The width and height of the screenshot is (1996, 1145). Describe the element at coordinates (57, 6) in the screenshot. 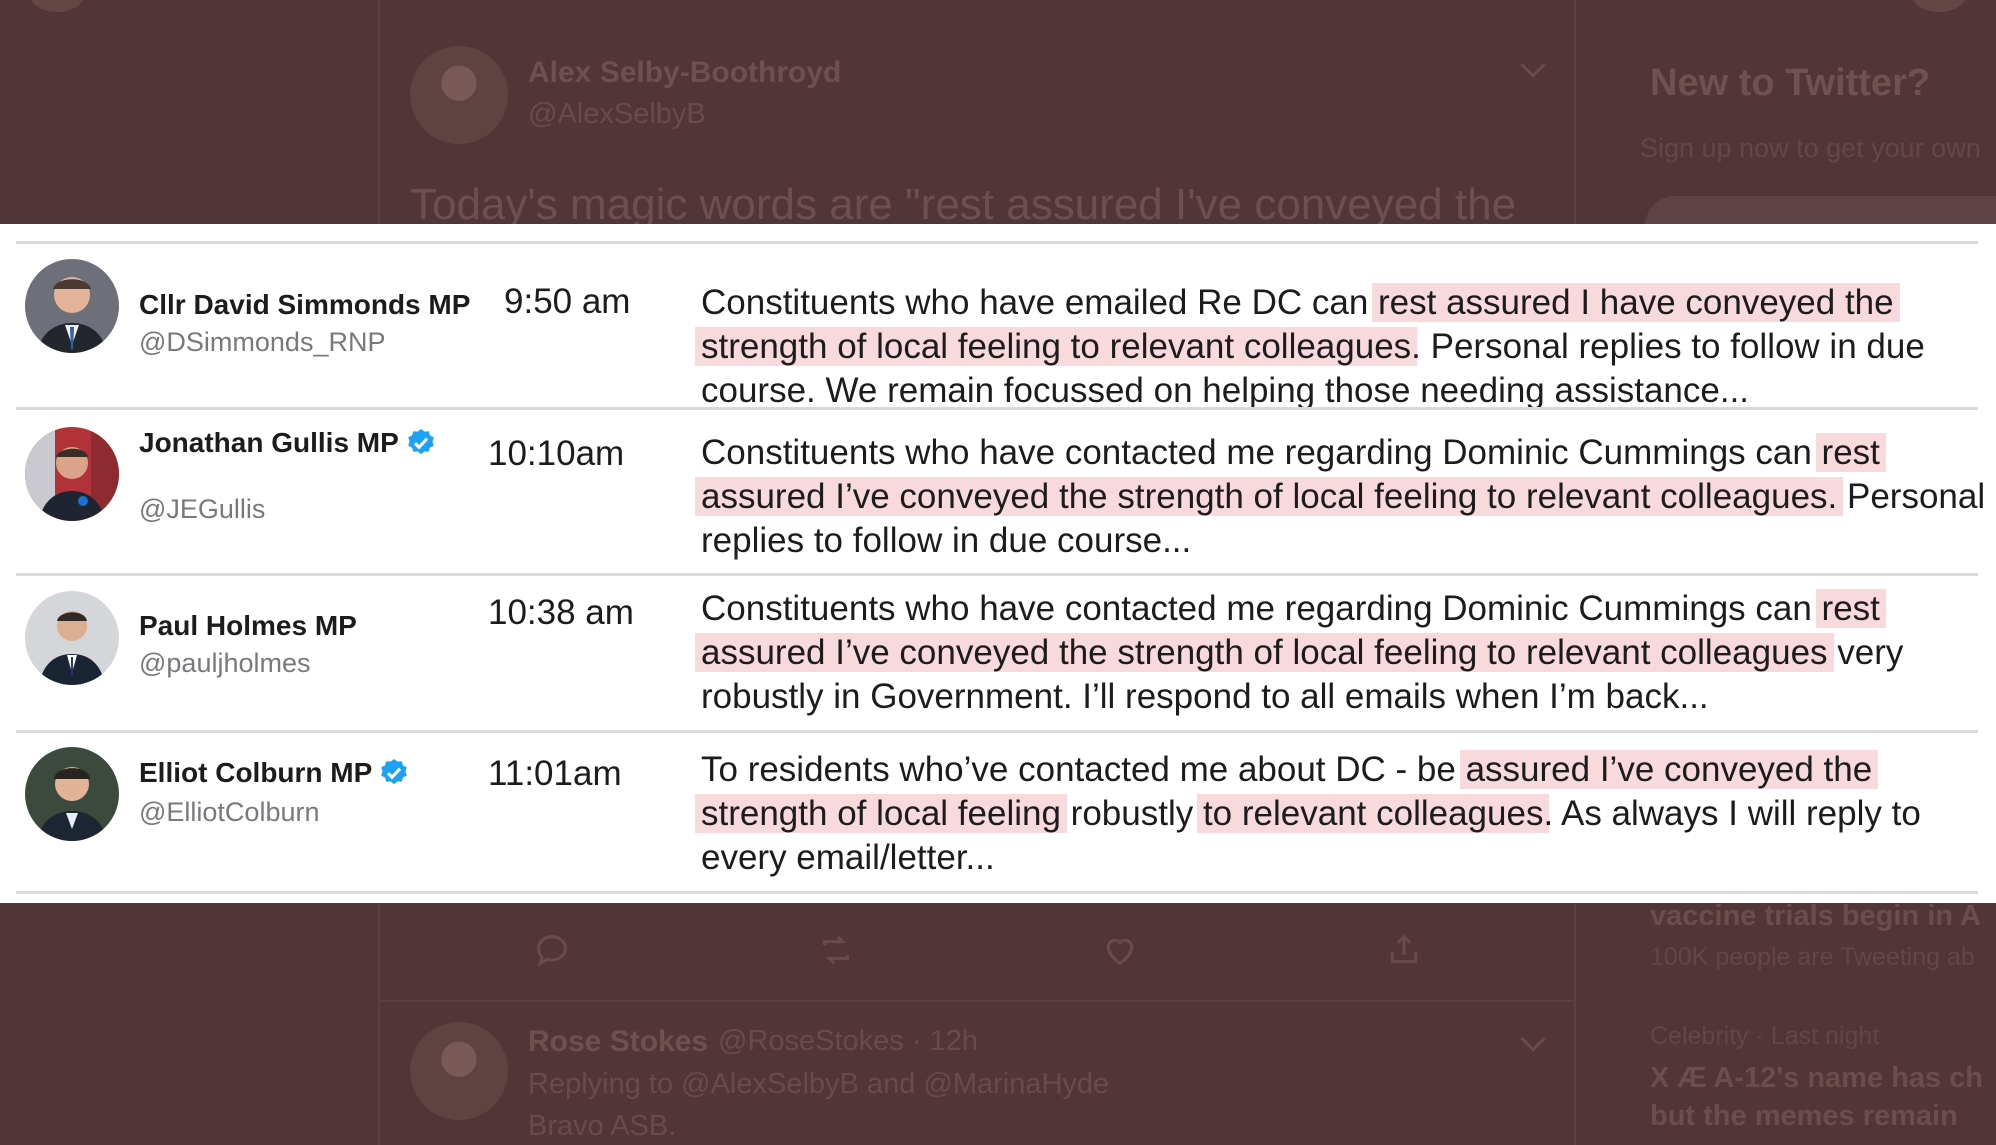

I see `top-left-icon` at that location.